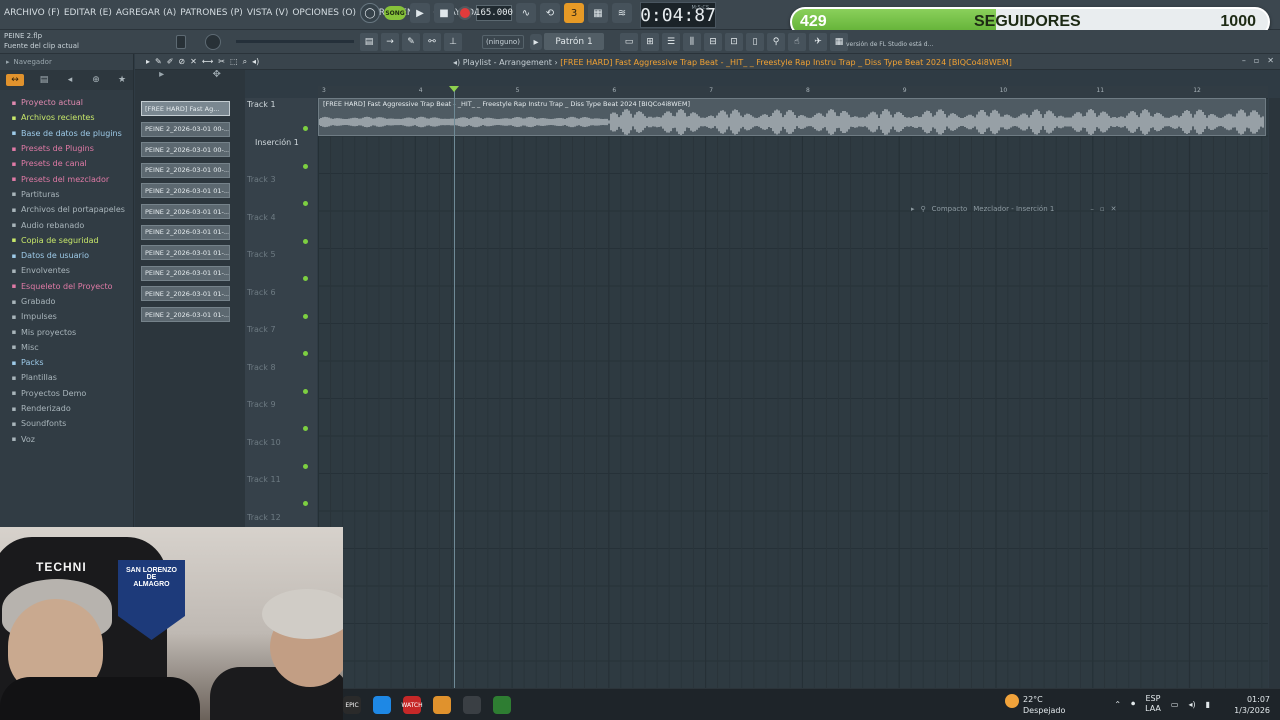 The height and width of the screenshot is (720, 1280). Describe the element at coordinates (148, 62) in the screenshot. I see `play-small-icon: ▸` at that location.